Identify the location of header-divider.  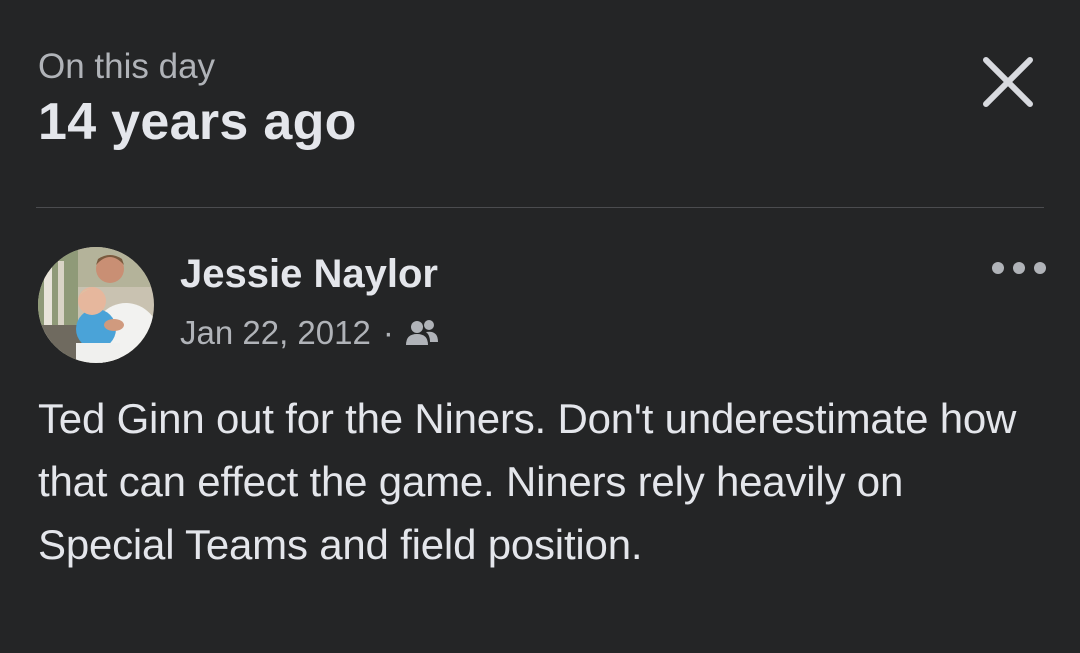
(540, 207).